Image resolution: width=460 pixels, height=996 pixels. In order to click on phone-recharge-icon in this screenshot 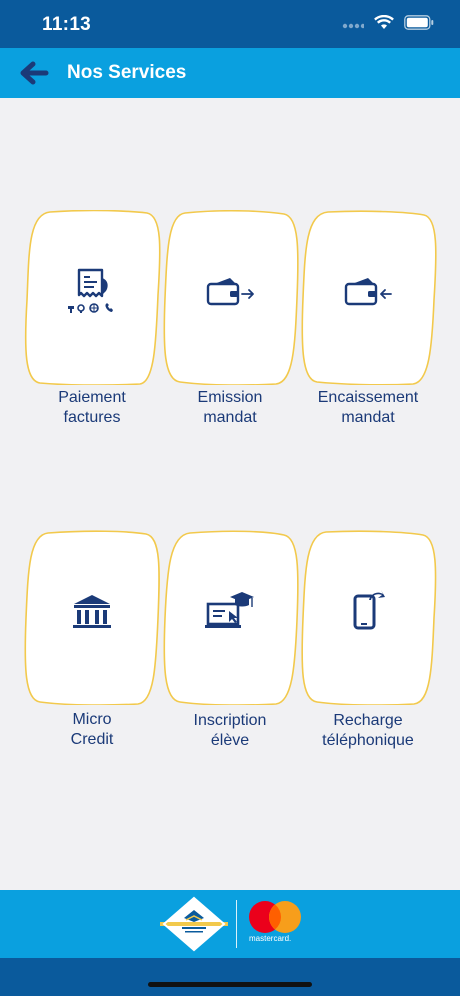, I will do `click(368, 612)`.